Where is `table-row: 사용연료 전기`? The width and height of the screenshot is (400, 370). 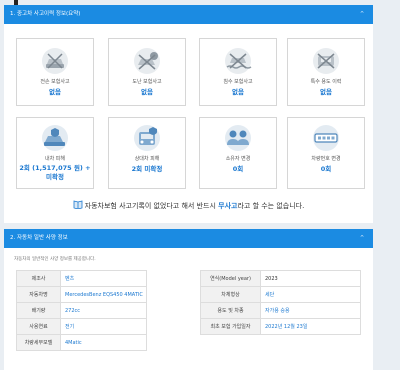
table-row: 사용연료 전기 is located at coordinates (81, 326).